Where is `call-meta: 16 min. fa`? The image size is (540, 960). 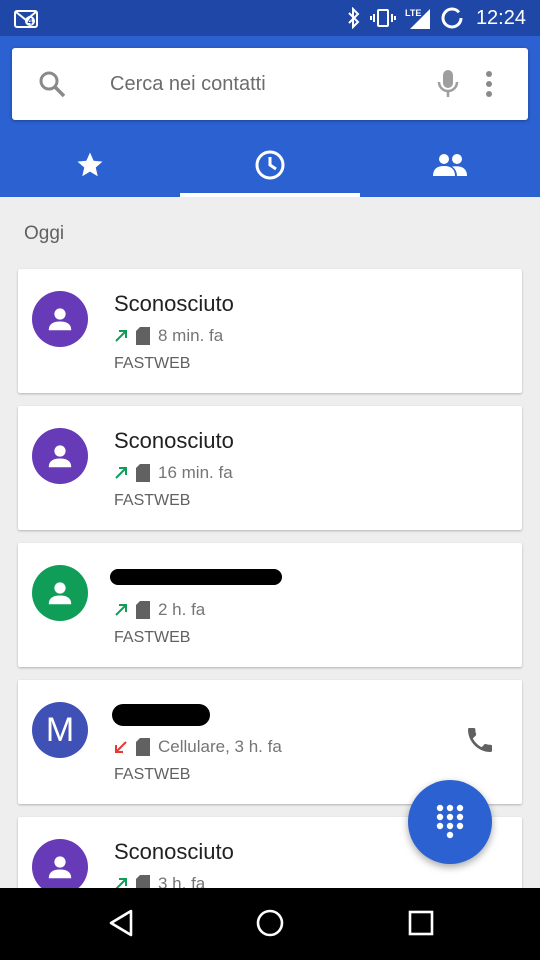 call-meta: 16 min. fa is located at coordinates (173, 473).